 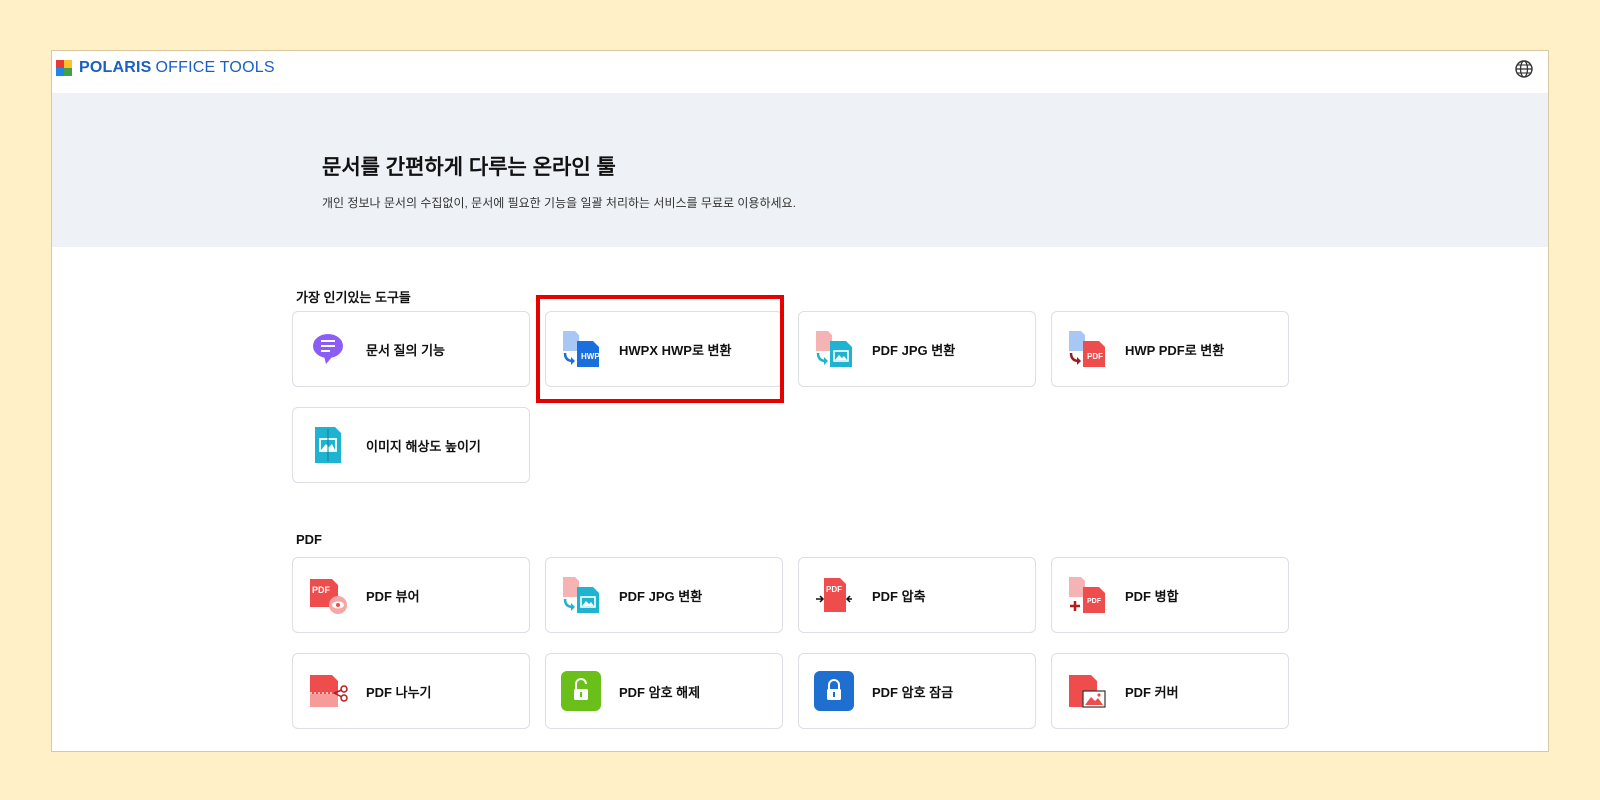 I want to click on pdf-split-icon, so click(x=328, y=691).